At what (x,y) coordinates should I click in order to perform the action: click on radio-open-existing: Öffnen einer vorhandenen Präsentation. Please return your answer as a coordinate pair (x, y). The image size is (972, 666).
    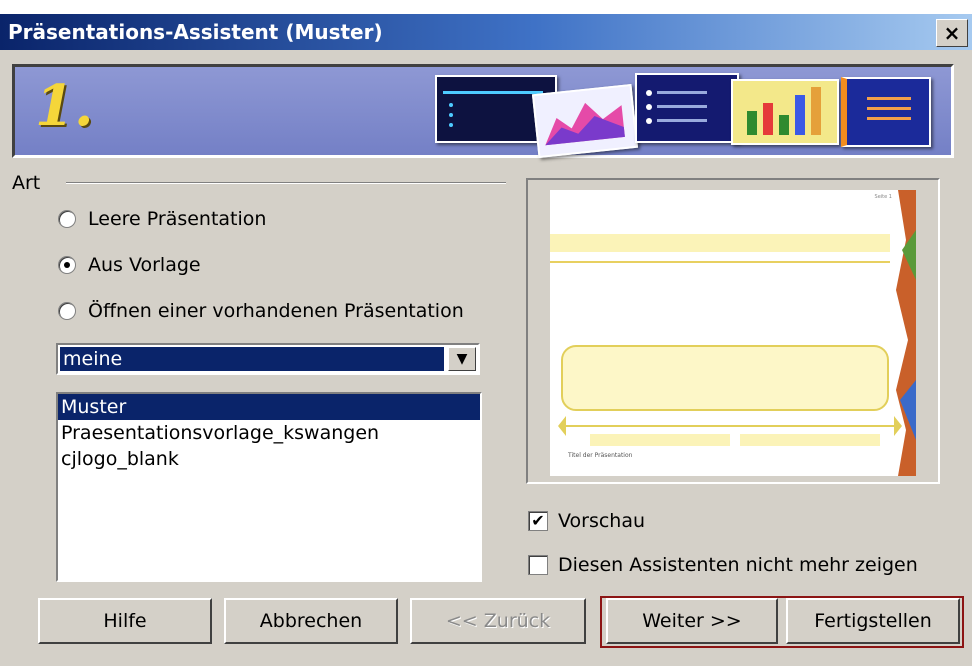
    Looking at the image, I should click on (261, 311).